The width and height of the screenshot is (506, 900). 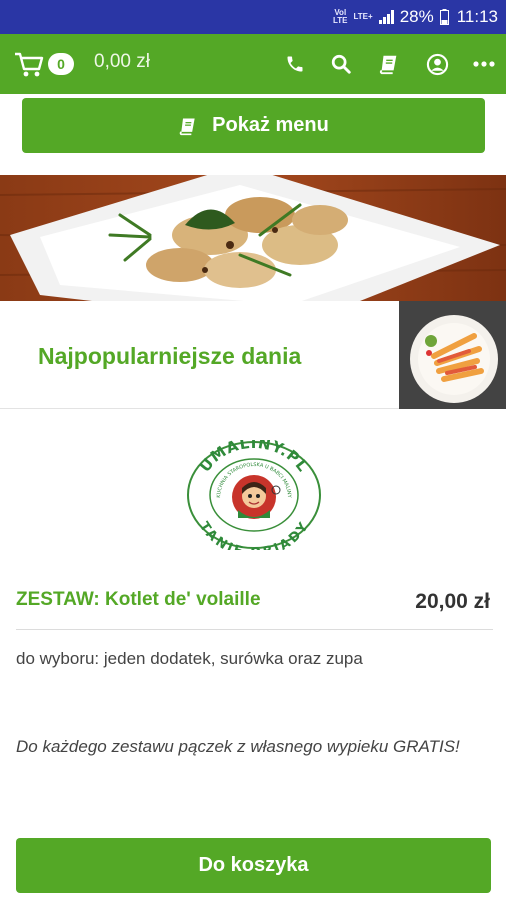 I want to click on search-icon, so click(x=341, y=64).